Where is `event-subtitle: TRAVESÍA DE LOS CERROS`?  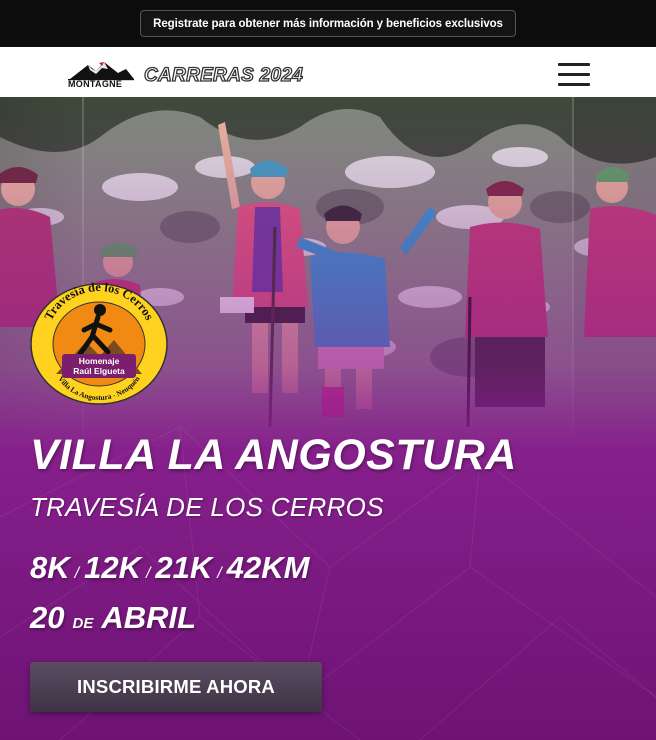
event-subtitle: TRAVESÍA DE LOS CERROS is located at coordinates (207, 507).